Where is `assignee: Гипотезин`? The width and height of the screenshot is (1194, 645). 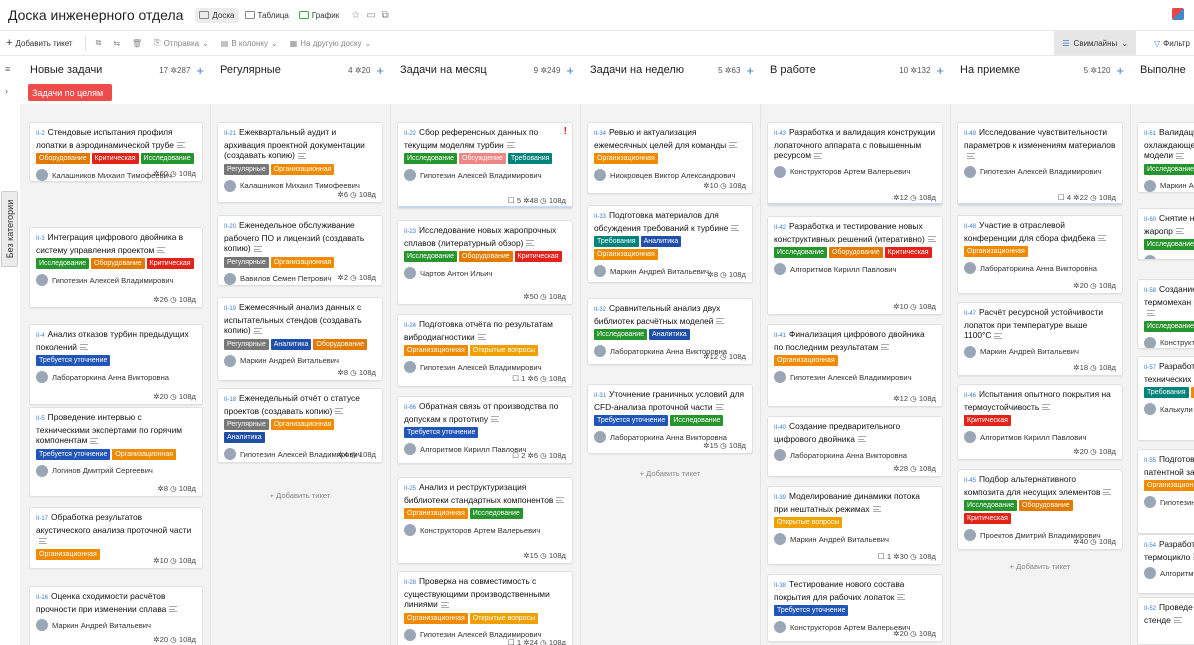
assignee: Гипотезин is located at coordinates (1169, 502).